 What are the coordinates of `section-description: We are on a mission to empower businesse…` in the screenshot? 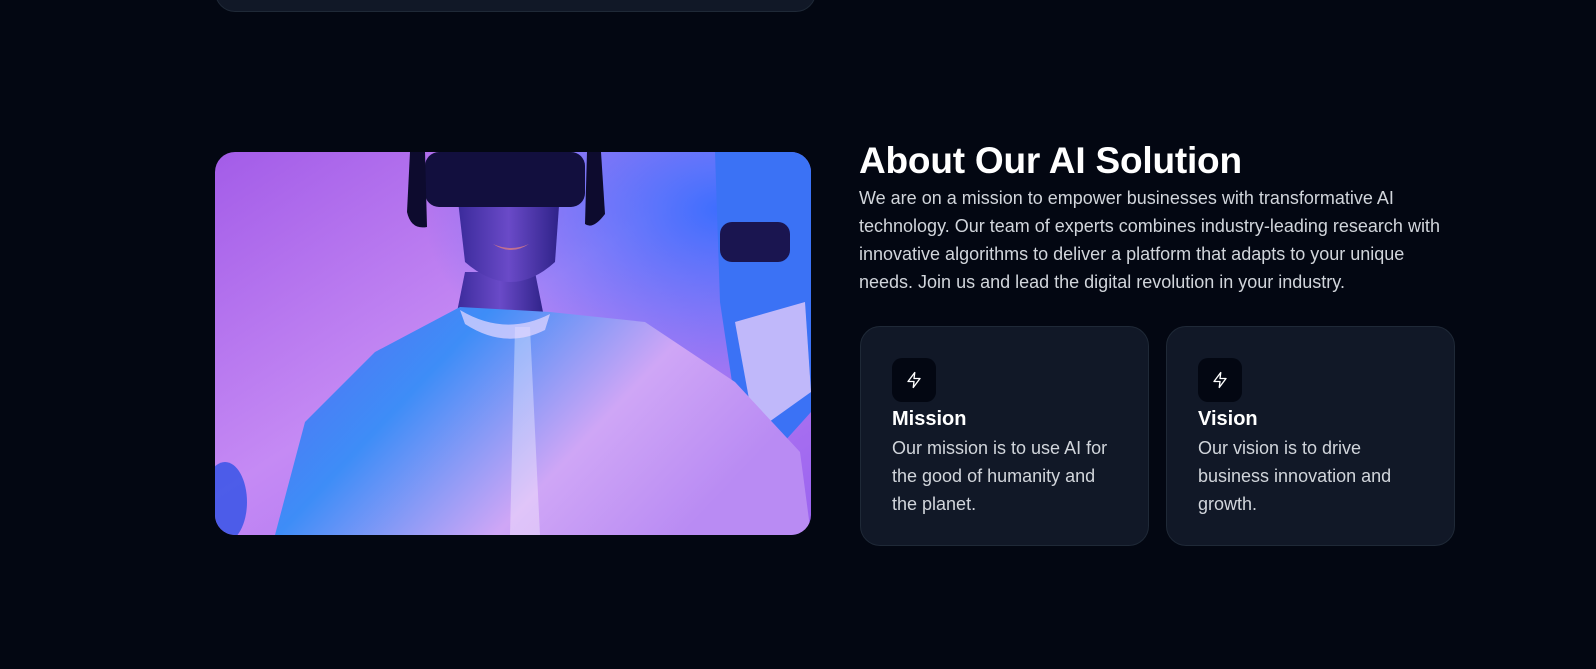 It's located at (1149, 240).